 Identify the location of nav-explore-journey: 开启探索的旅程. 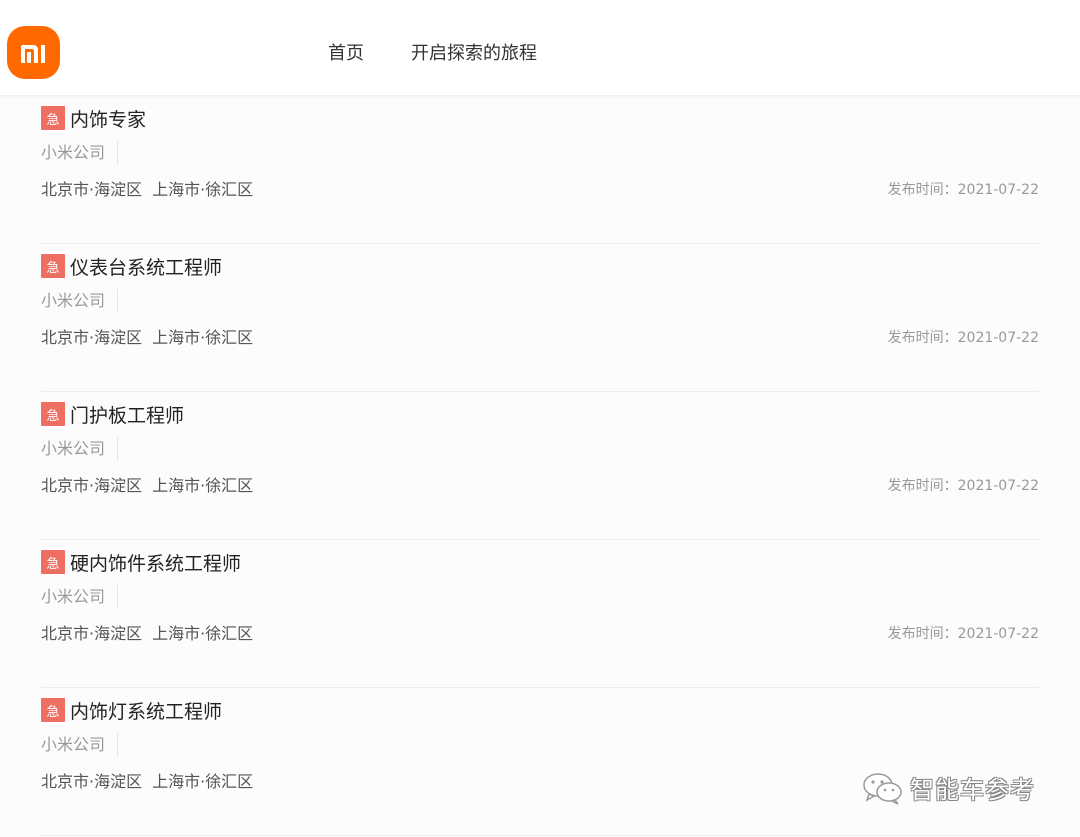
(474, 54).